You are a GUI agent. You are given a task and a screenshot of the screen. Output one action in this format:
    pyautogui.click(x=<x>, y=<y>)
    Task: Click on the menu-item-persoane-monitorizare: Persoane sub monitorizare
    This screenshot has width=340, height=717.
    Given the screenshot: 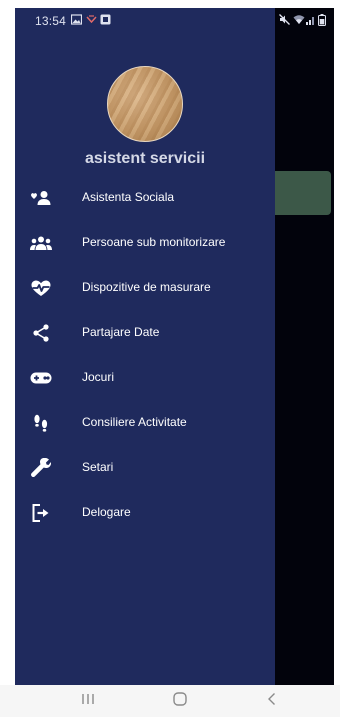 What is the action you would take?
    pyautogui.click(x=145, y=243)
    